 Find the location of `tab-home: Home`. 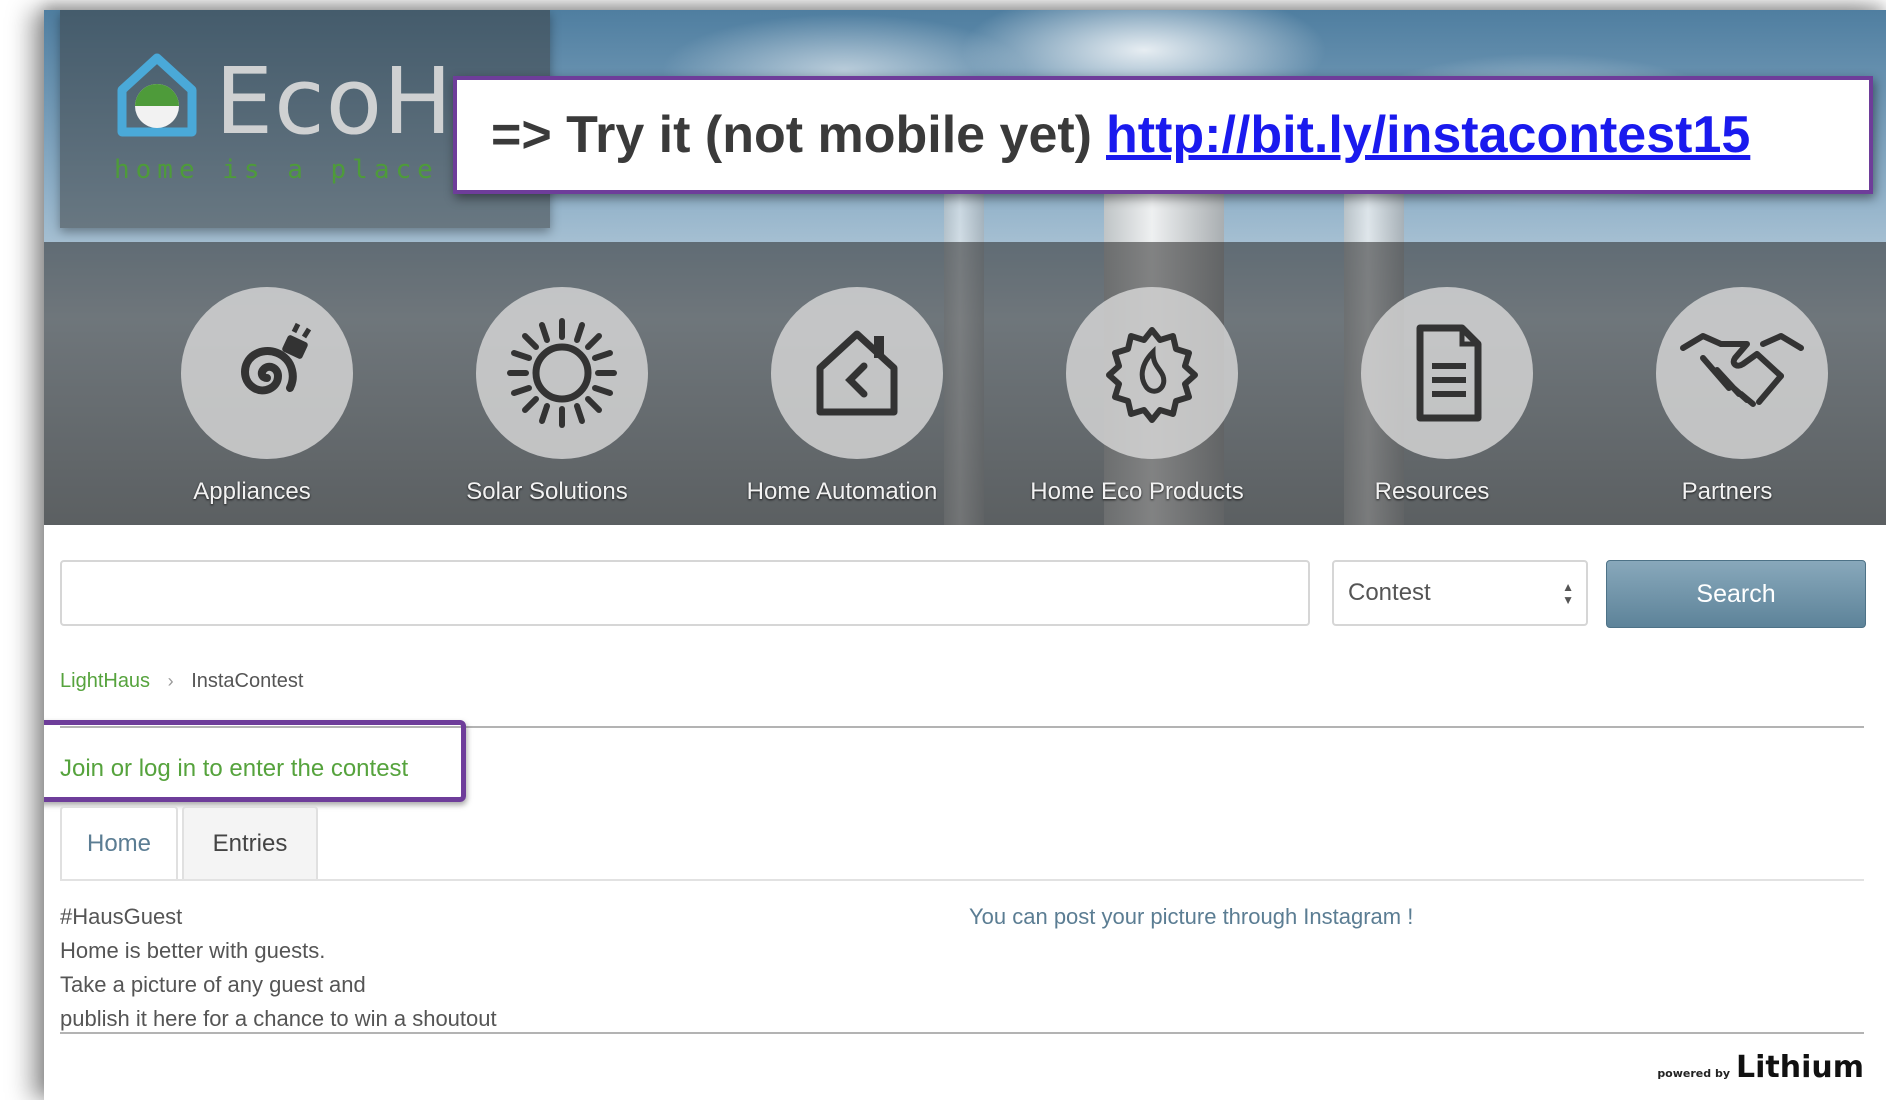

tab-home: Home is located at coordinates (119, 843).